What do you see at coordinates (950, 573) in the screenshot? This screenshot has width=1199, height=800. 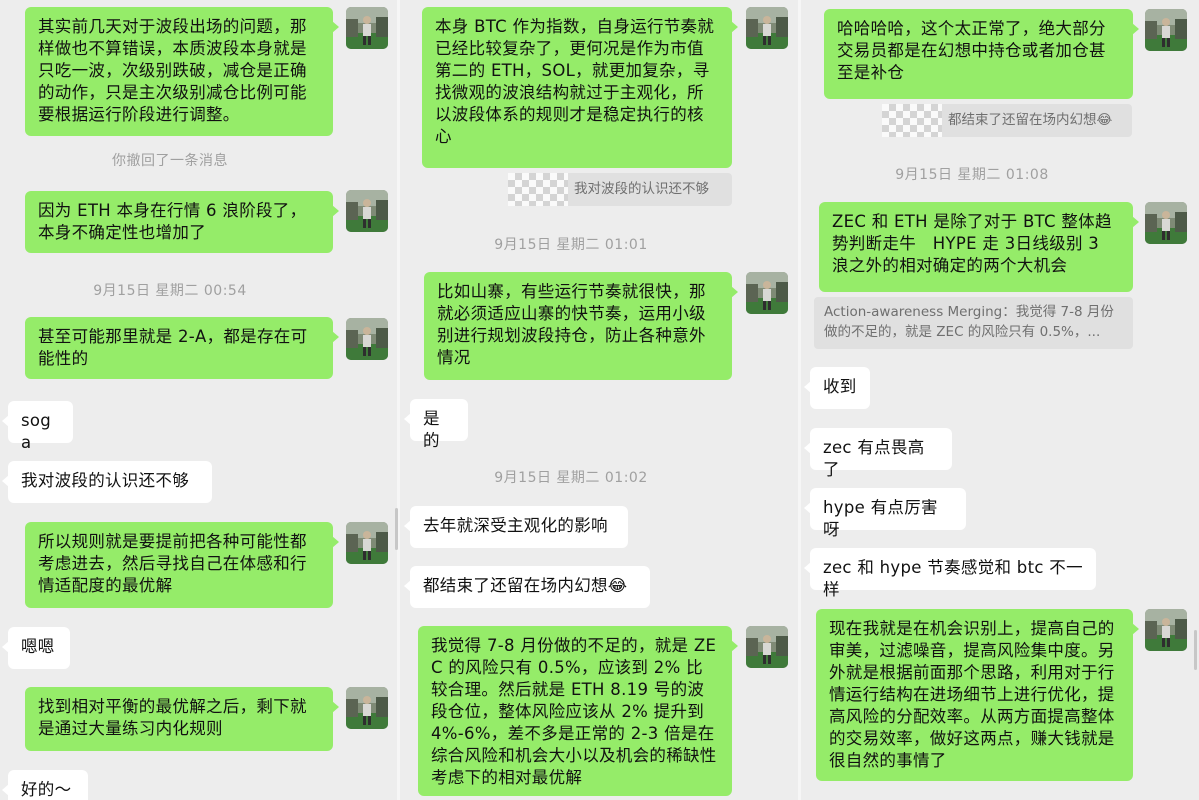 I see `received-message-bubble: zec 和 hype 节奏感觉和 btc 不一样` at bounding box center [950, 573].